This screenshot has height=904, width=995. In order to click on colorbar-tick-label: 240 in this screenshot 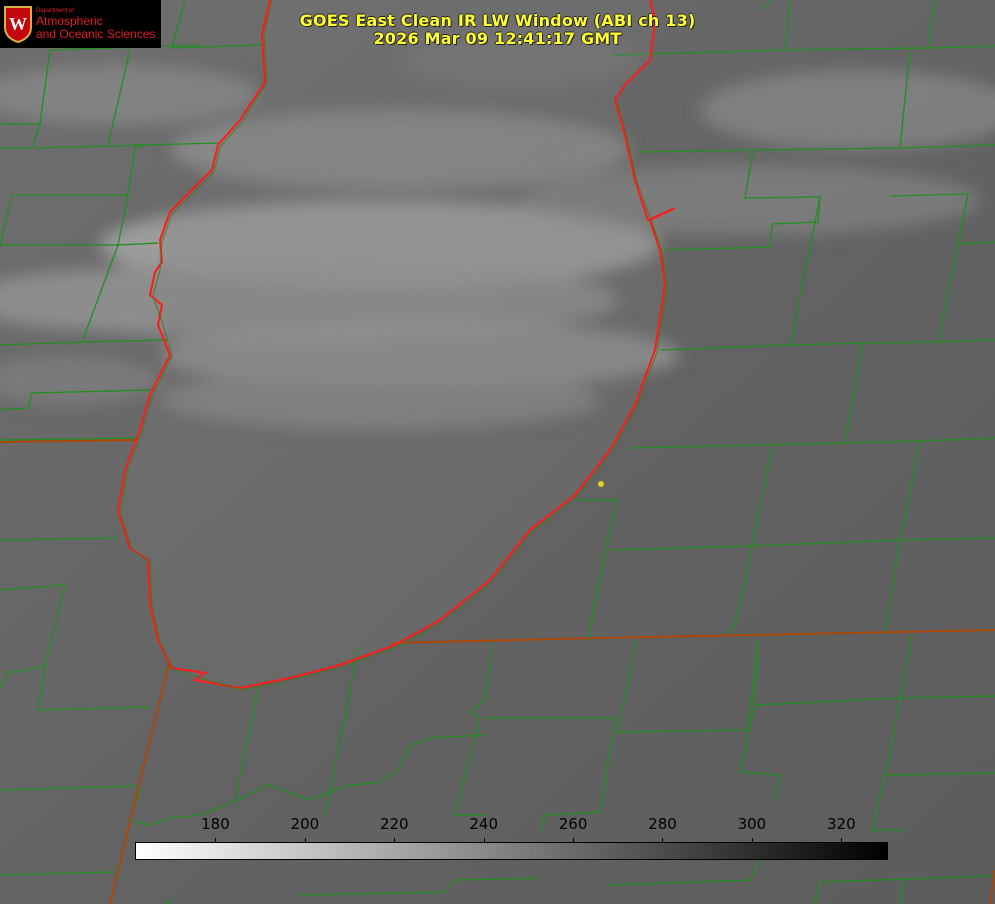, I will do `click(483, 824)`.